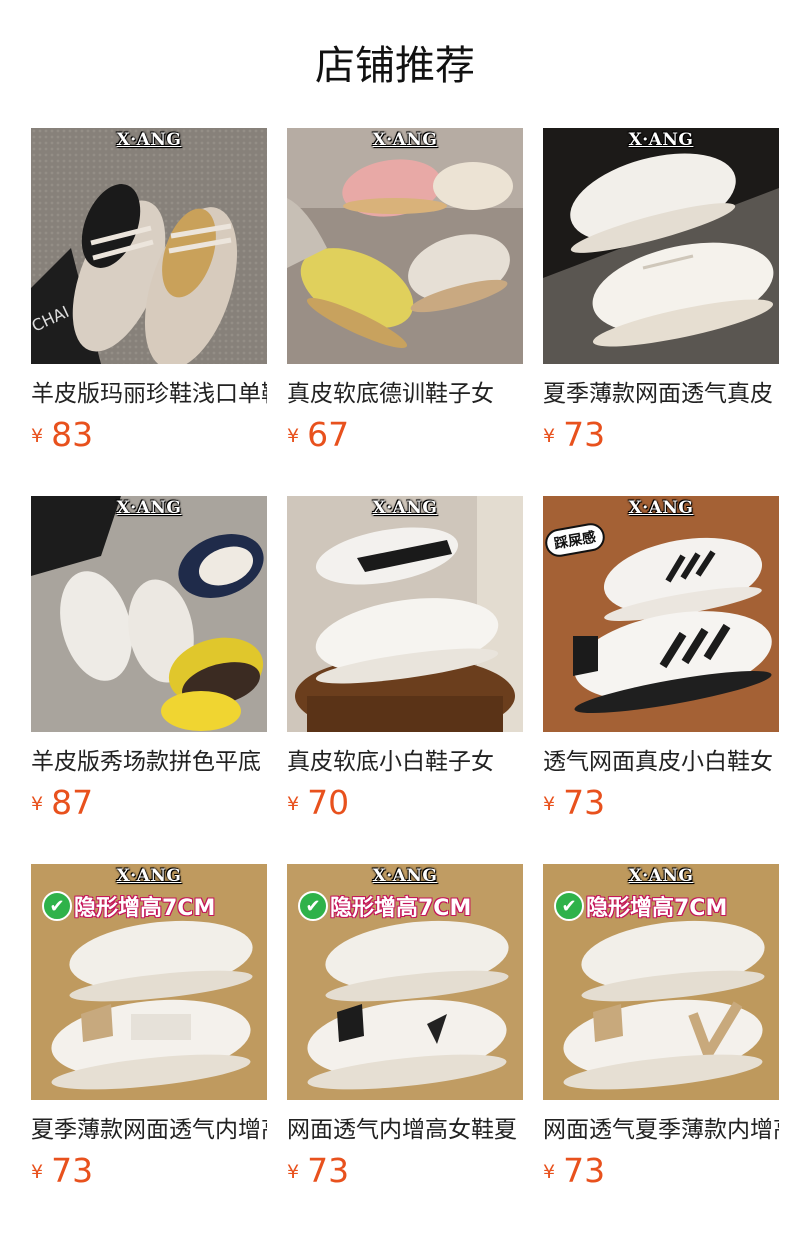 The width and height of the screenshot is (790, 1234). I want to click on product-image: X·ANG 踩屎感, so click(661, 614).